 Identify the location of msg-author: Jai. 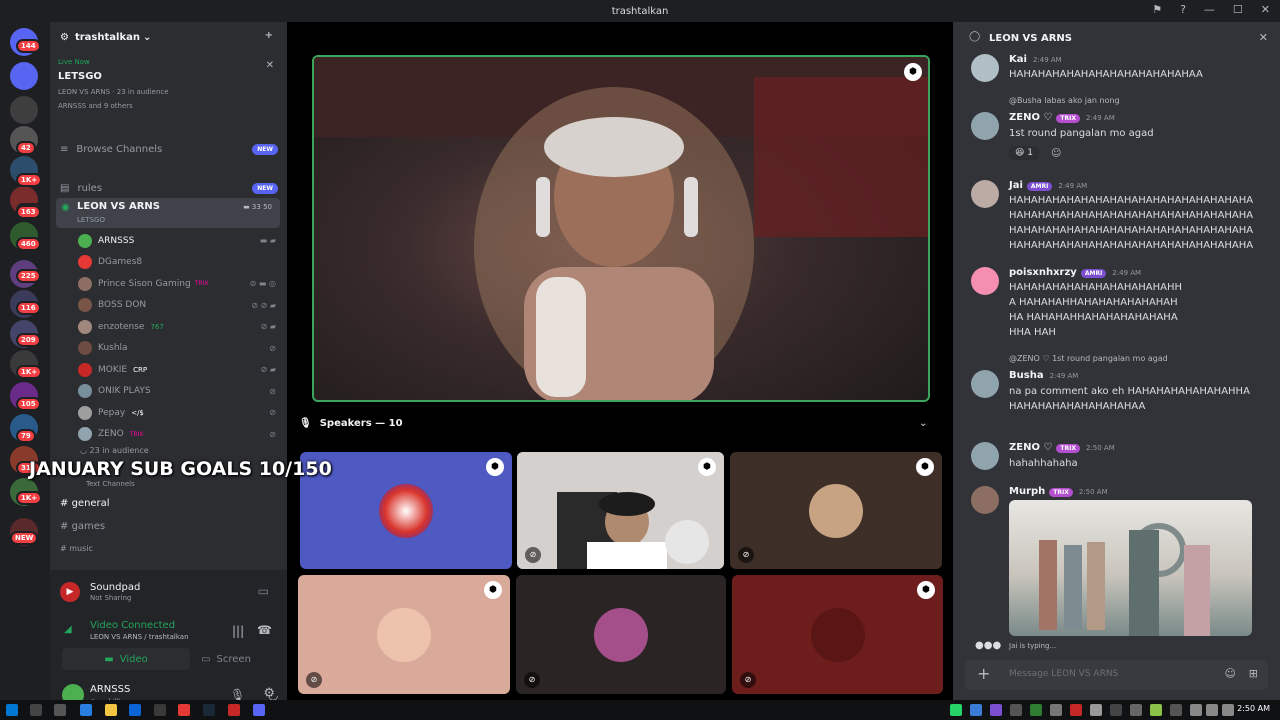
(1016, 185).